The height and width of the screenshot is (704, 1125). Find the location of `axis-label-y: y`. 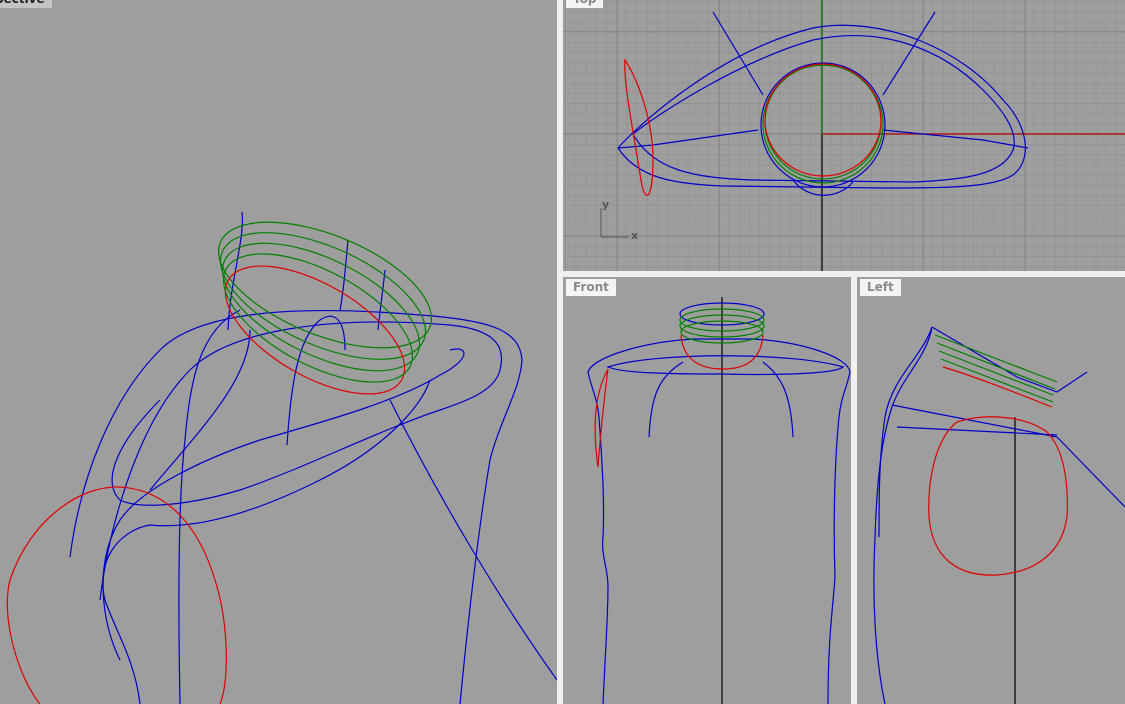

axis-label-y: y is located at coordinates (606, 204).